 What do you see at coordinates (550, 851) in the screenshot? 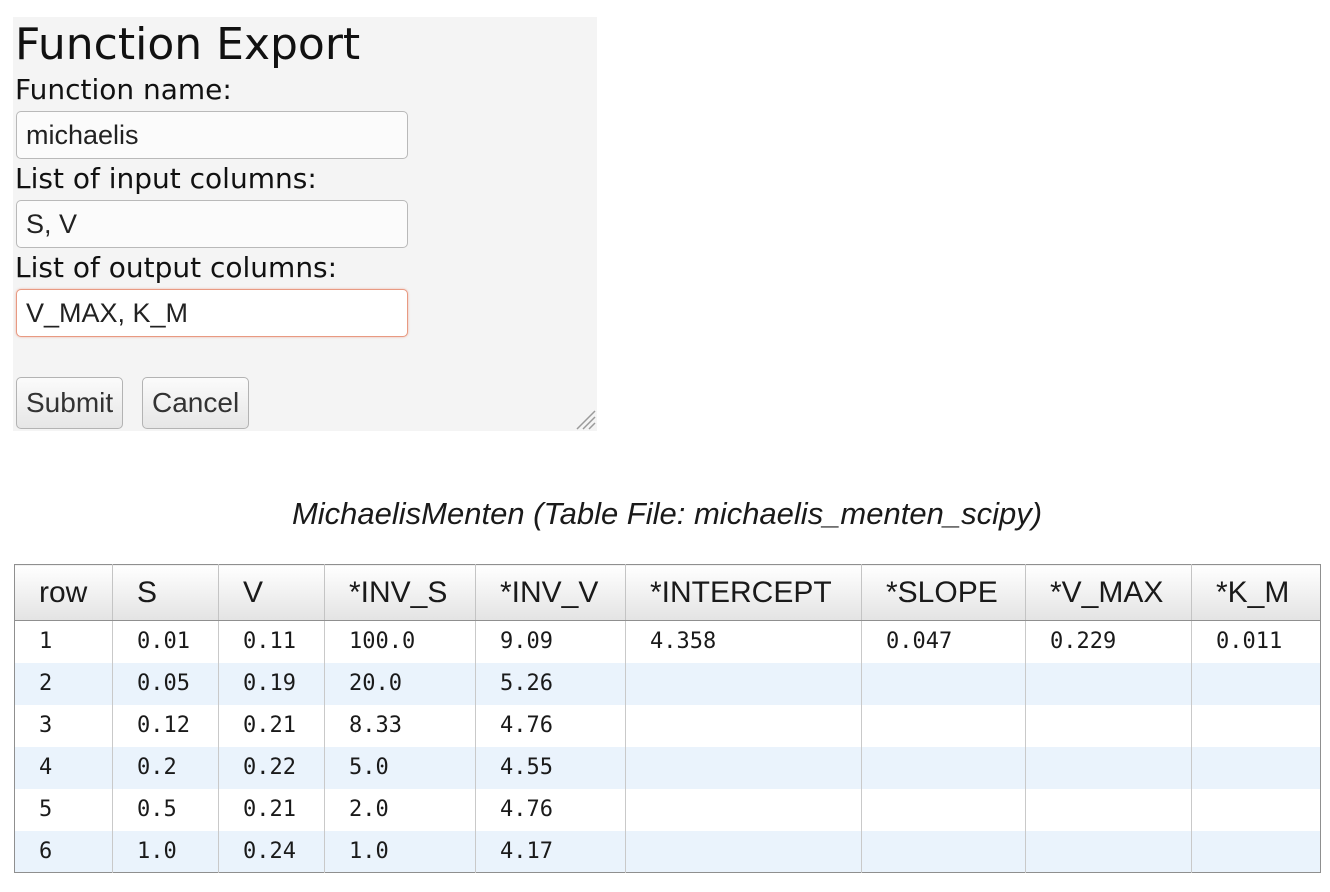
I see `table-cell: 4.17` at bounding box center [550, 851].